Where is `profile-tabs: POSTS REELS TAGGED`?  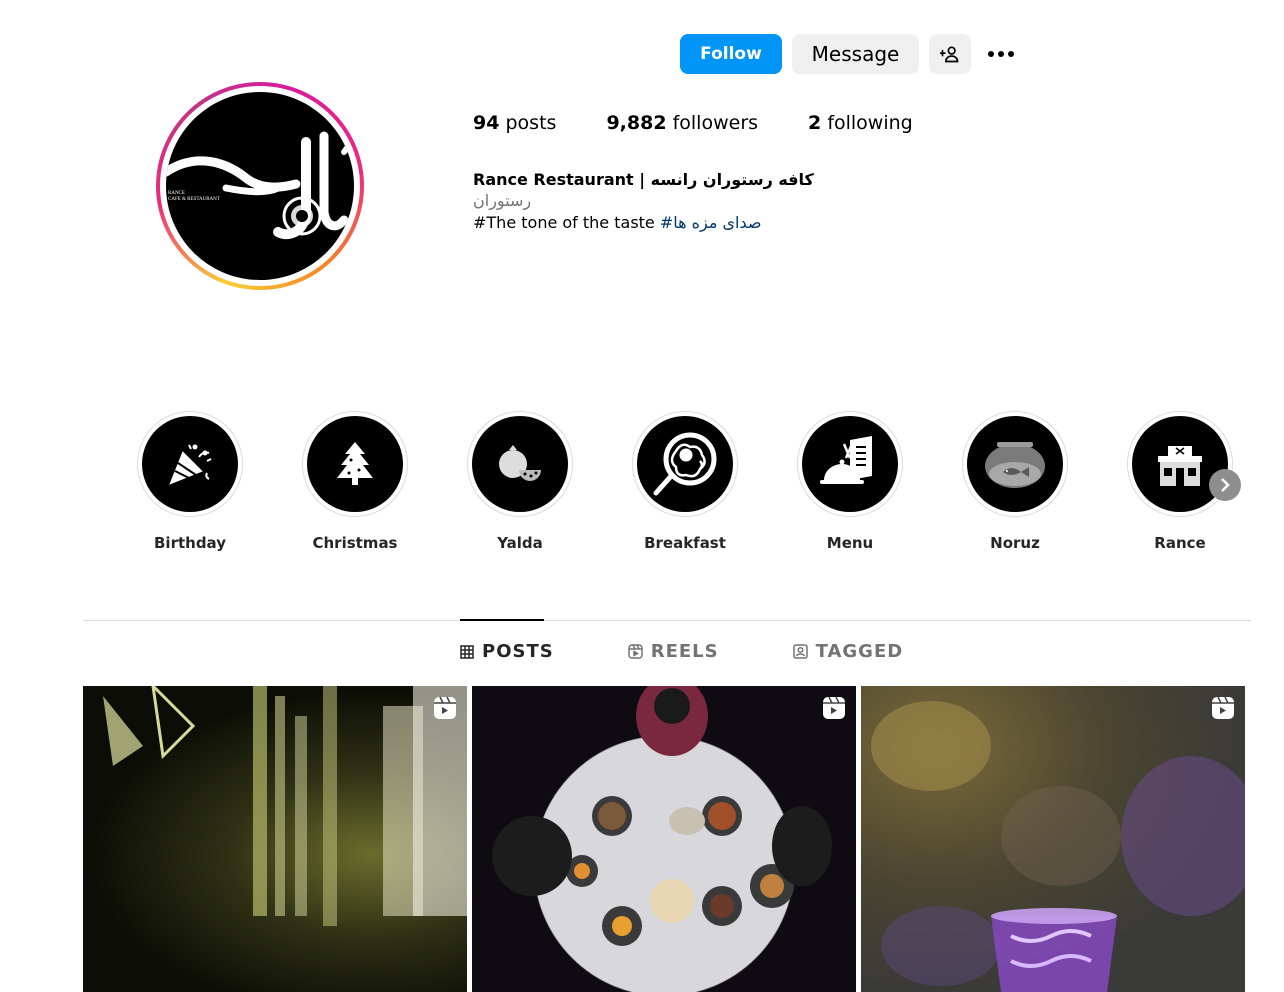 profile-tabs: POSTS REELS TAGGED is located at coordinates (718, 651).